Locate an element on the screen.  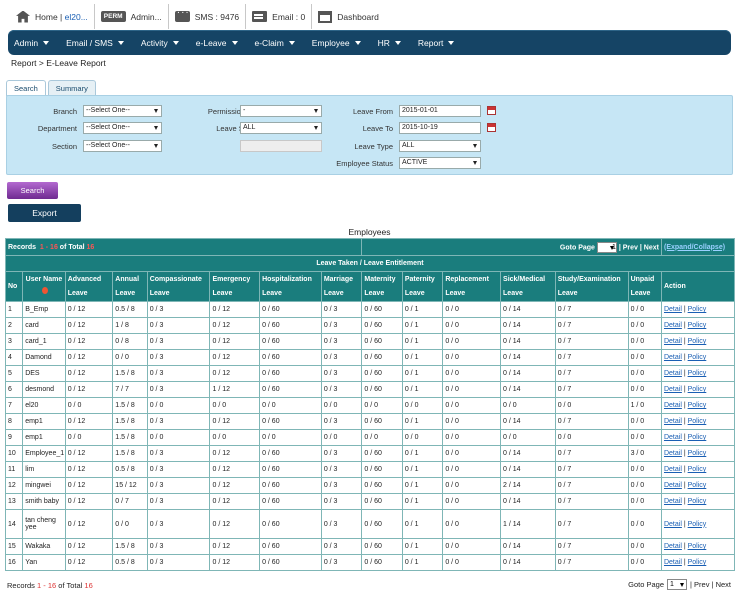
footer-page-select: 1 is located at coordinates (677, 584).